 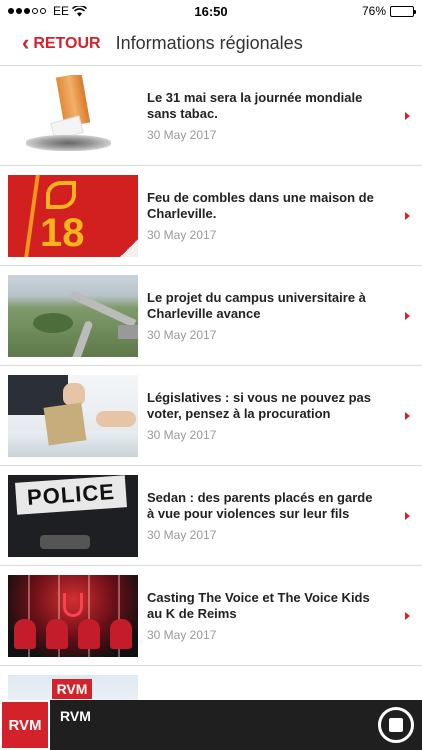 I want to click on carrier-name: EE, so click(x=61, y=11).